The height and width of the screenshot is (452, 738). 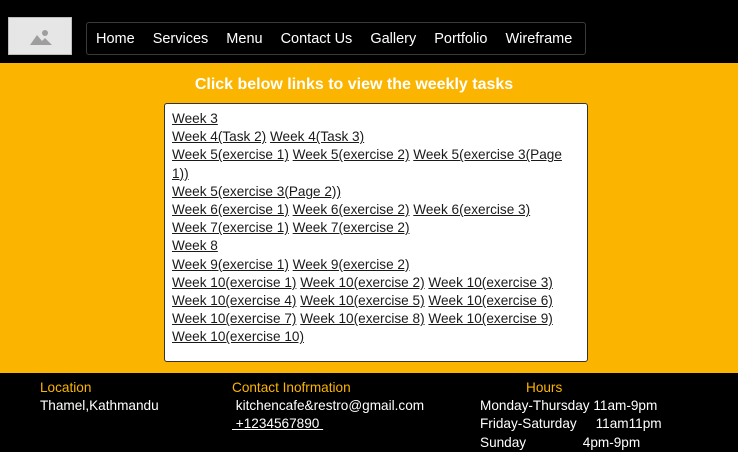 I want to click on link-week-9-exercise-1: Week 9(exercise 1), so click(x=230, y=264).